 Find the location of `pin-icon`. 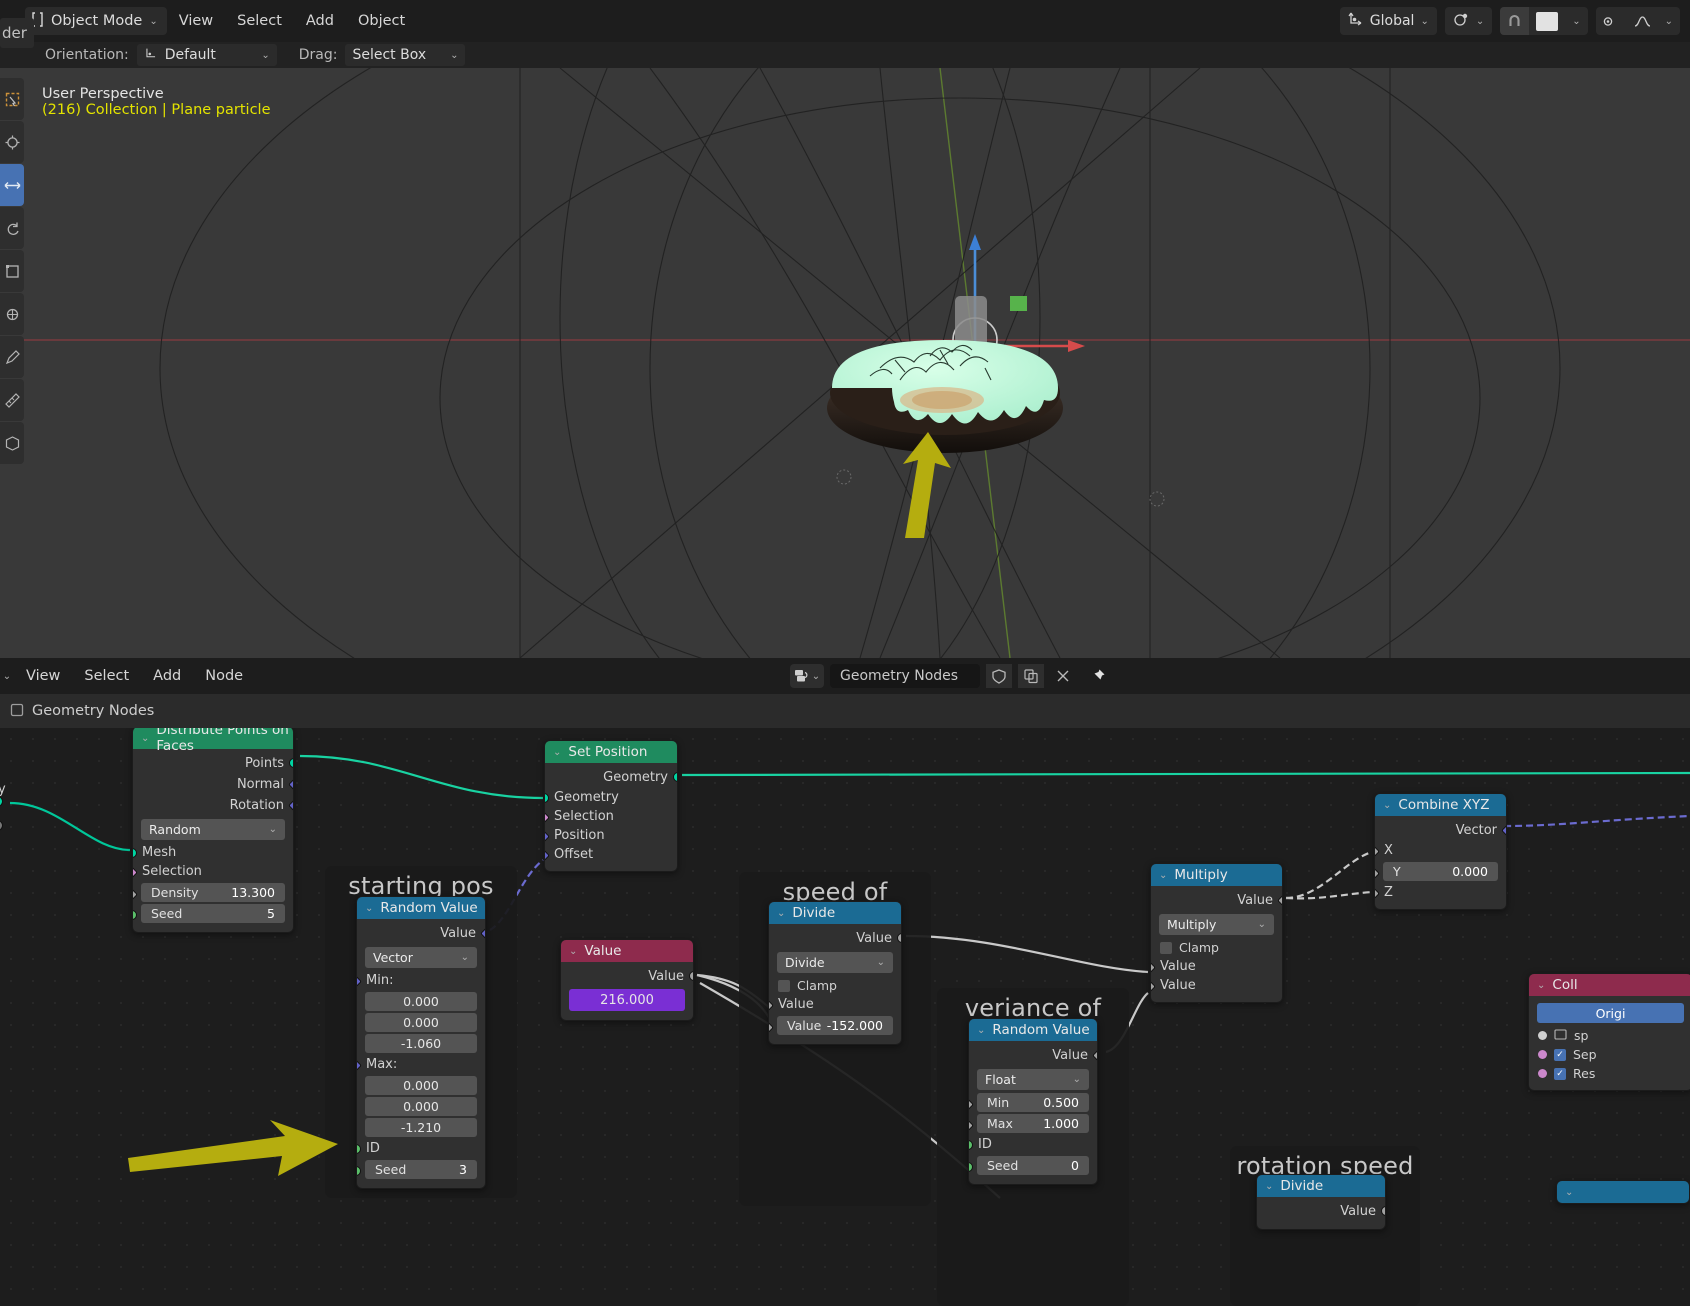

pin-icon is located at coordinates (1097, 676).